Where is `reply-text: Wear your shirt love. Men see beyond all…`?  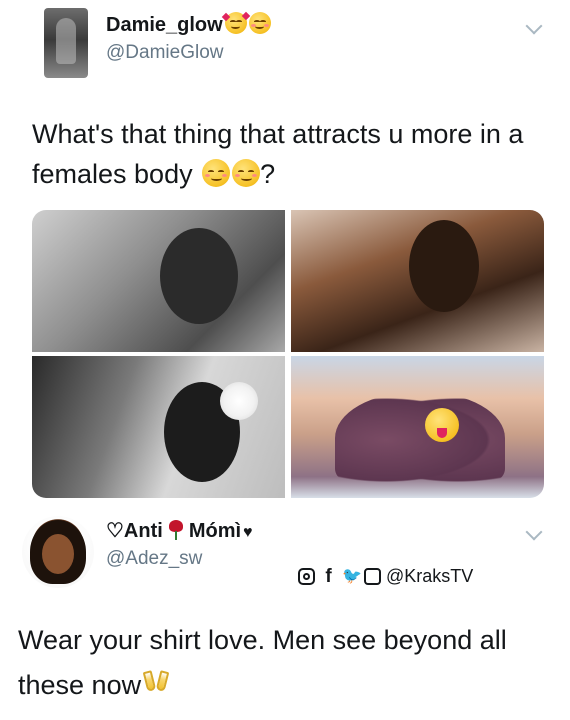
reply-text: Wear your shirt love. Men see beyond all… is located at coordinates (288, 663).